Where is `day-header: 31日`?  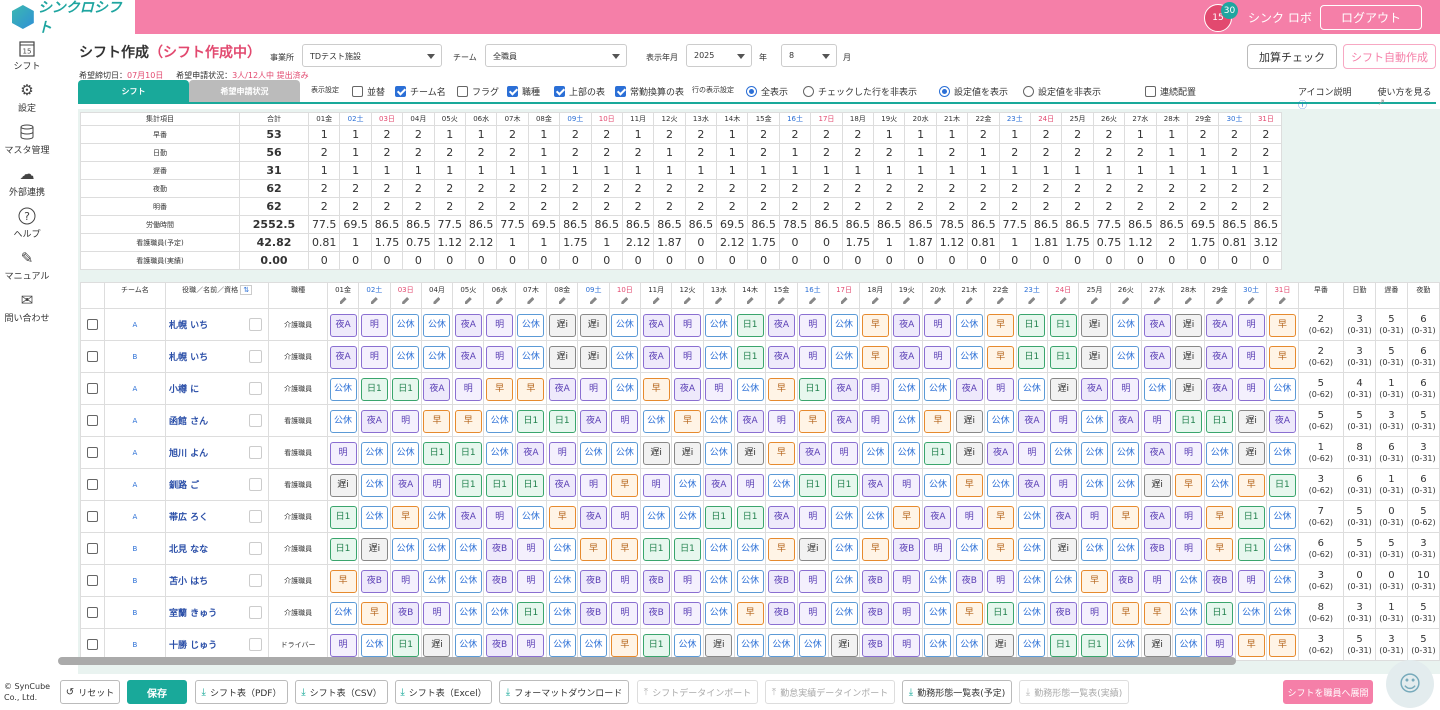
day-header: 31日 is located at coordinates (1282, 295).